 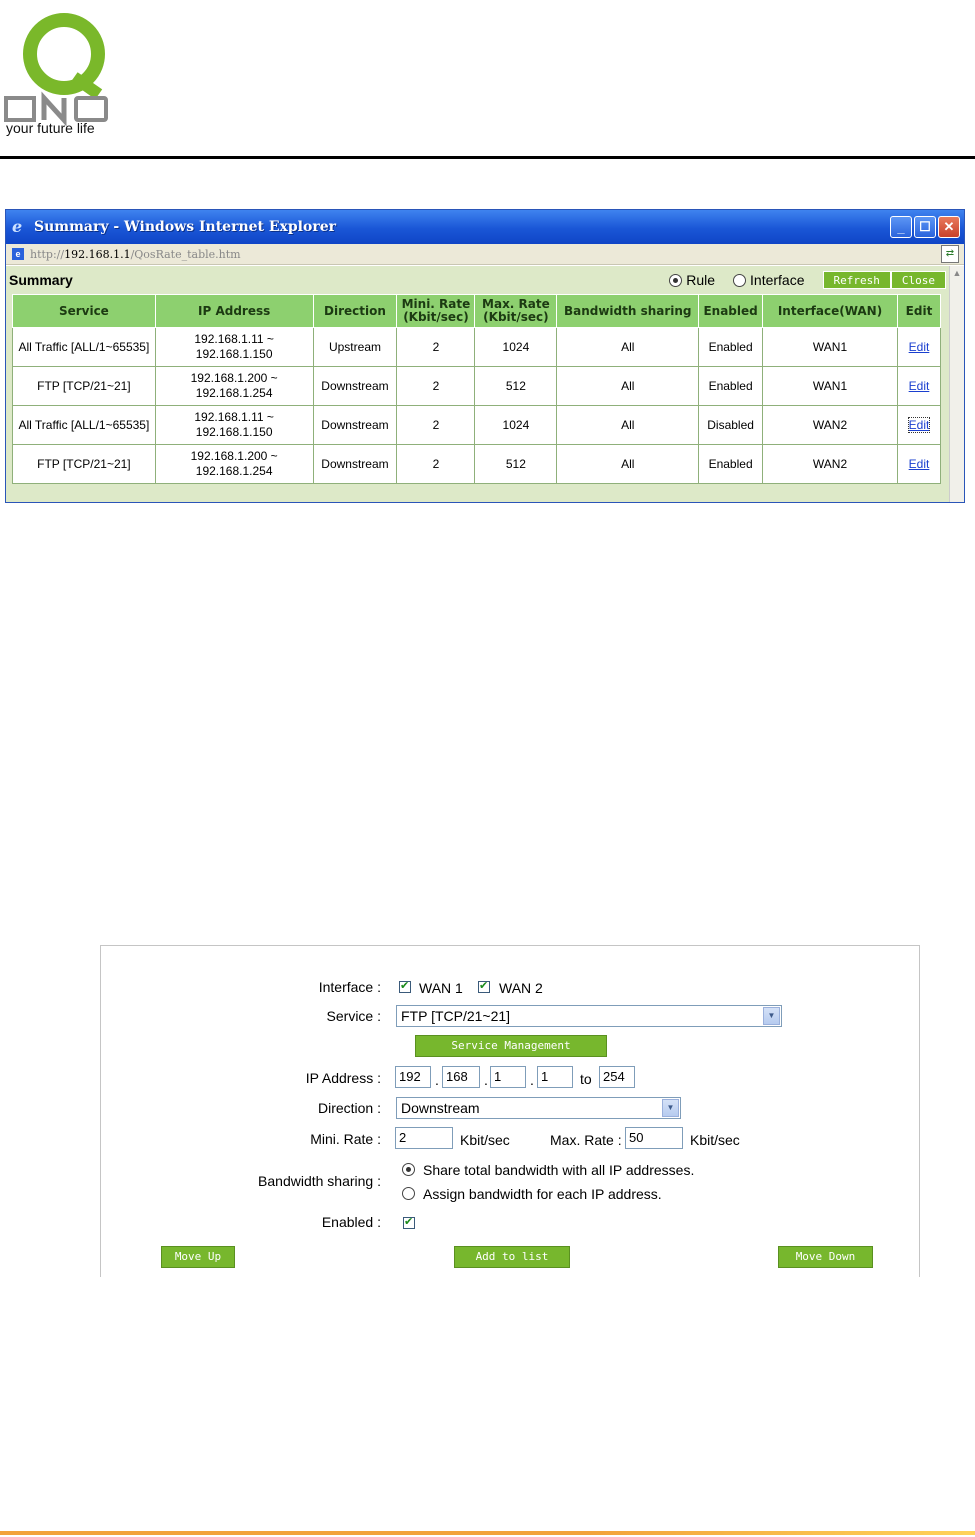 What do you see at coordinates (740, 280) in the screenshot?
I see `interface-radio` at bounding box center [740, 280].